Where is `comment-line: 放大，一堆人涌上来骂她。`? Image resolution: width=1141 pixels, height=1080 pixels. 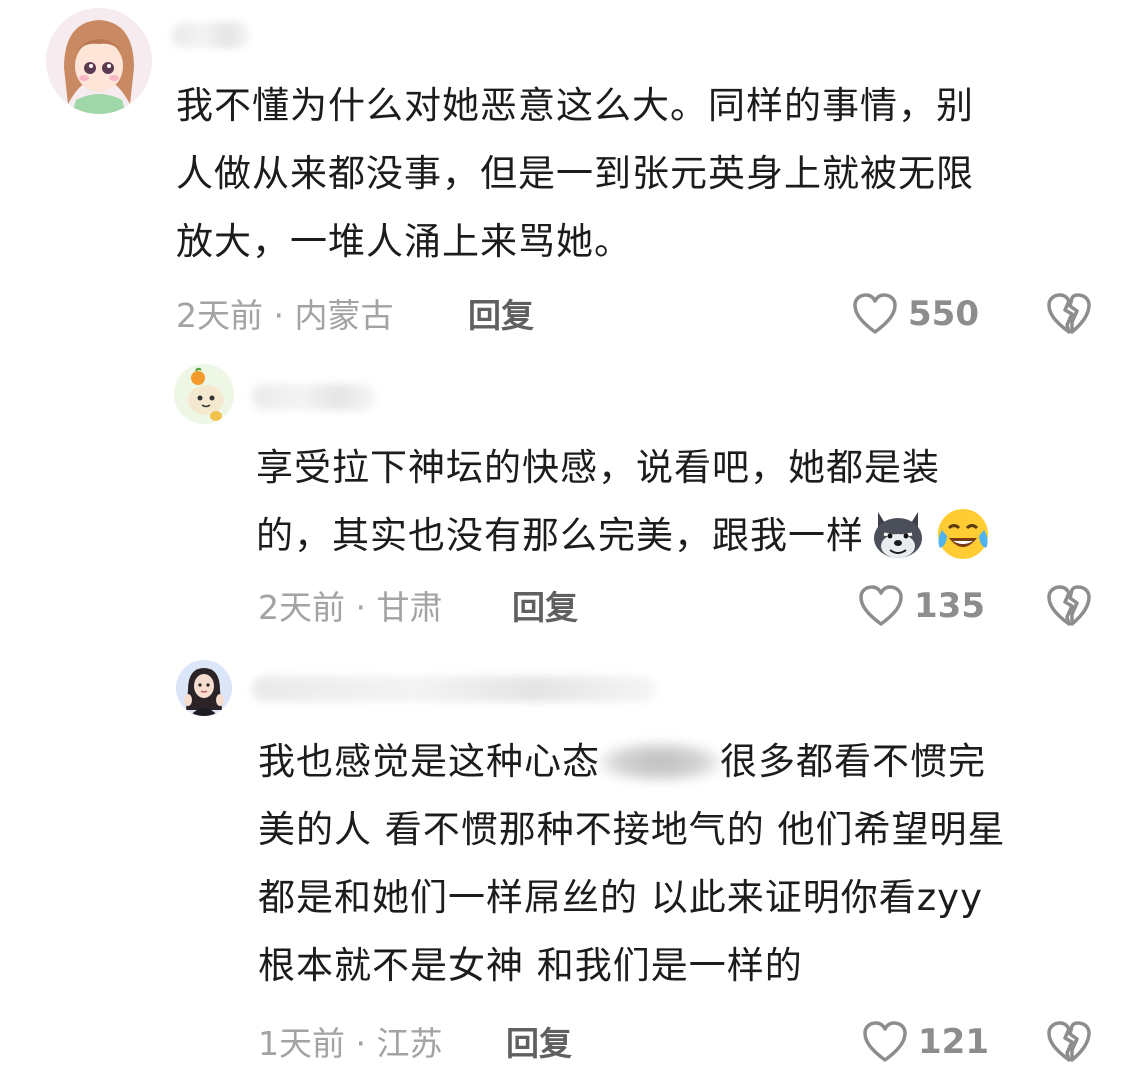 comment-line: 放大，一堆人涌上来骂她。 is located at coordinates (404, 241).